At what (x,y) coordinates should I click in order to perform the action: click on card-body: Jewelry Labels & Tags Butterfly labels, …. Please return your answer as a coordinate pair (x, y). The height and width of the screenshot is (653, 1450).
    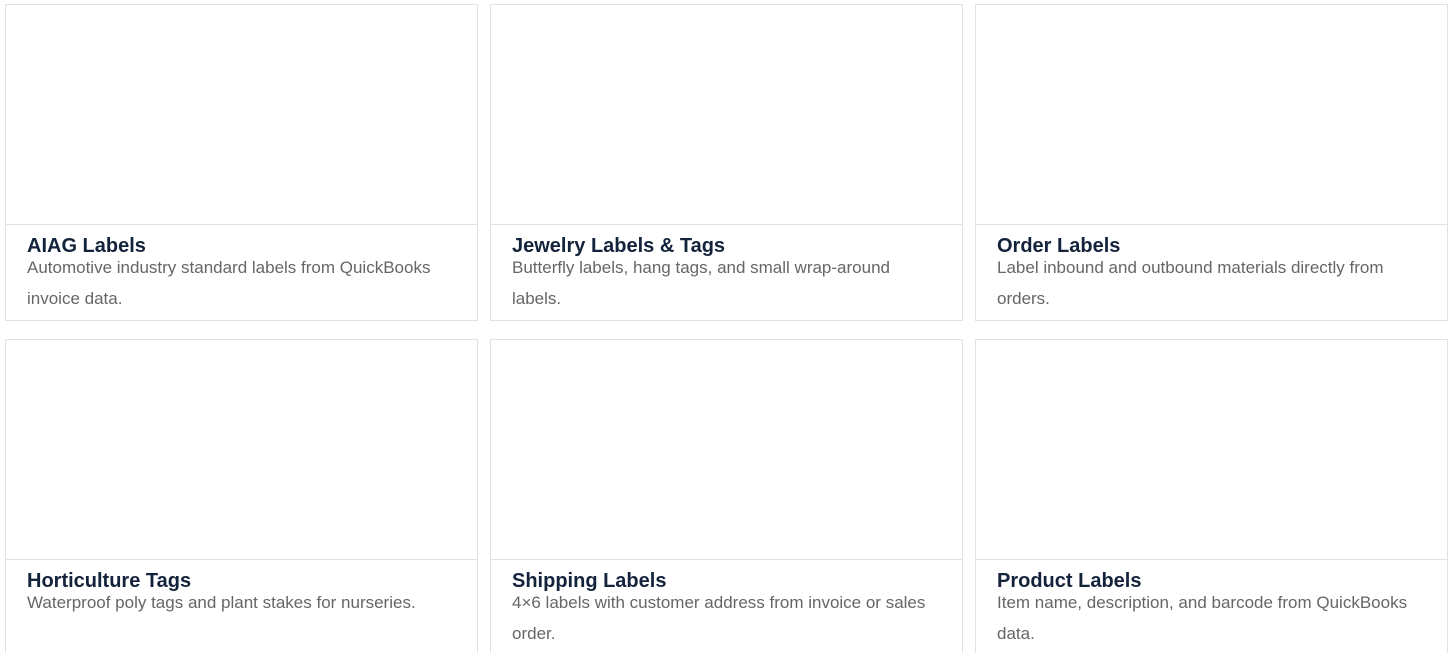
    Looking at the image, I should click on (726, 273).